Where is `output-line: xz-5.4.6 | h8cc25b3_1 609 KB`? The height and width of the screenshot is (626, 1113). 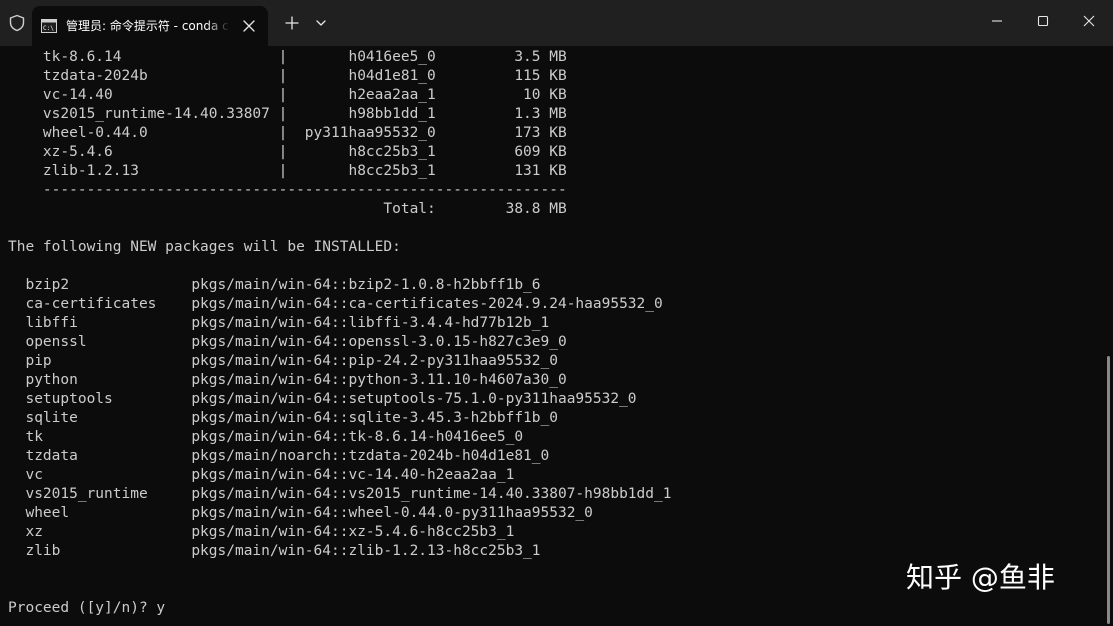
output-line: xz-5.4.6 | h8cc25b3_1 609 KB is located at coordinates (287, 152).